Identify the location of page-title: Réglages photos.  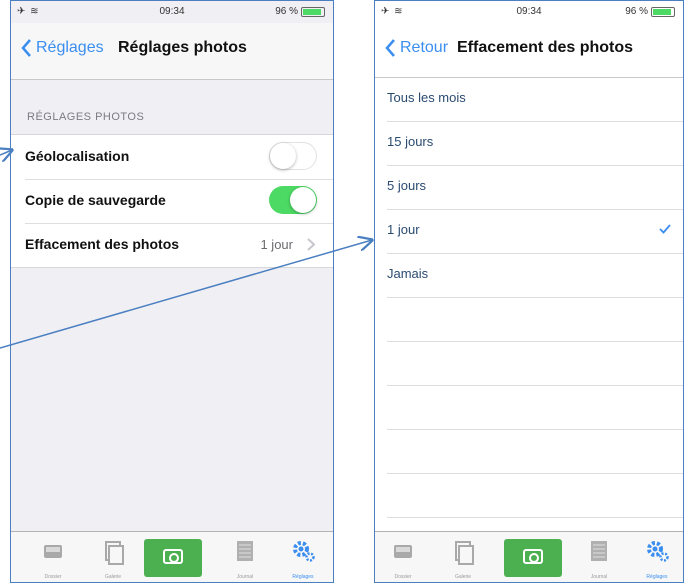
(182, 47).